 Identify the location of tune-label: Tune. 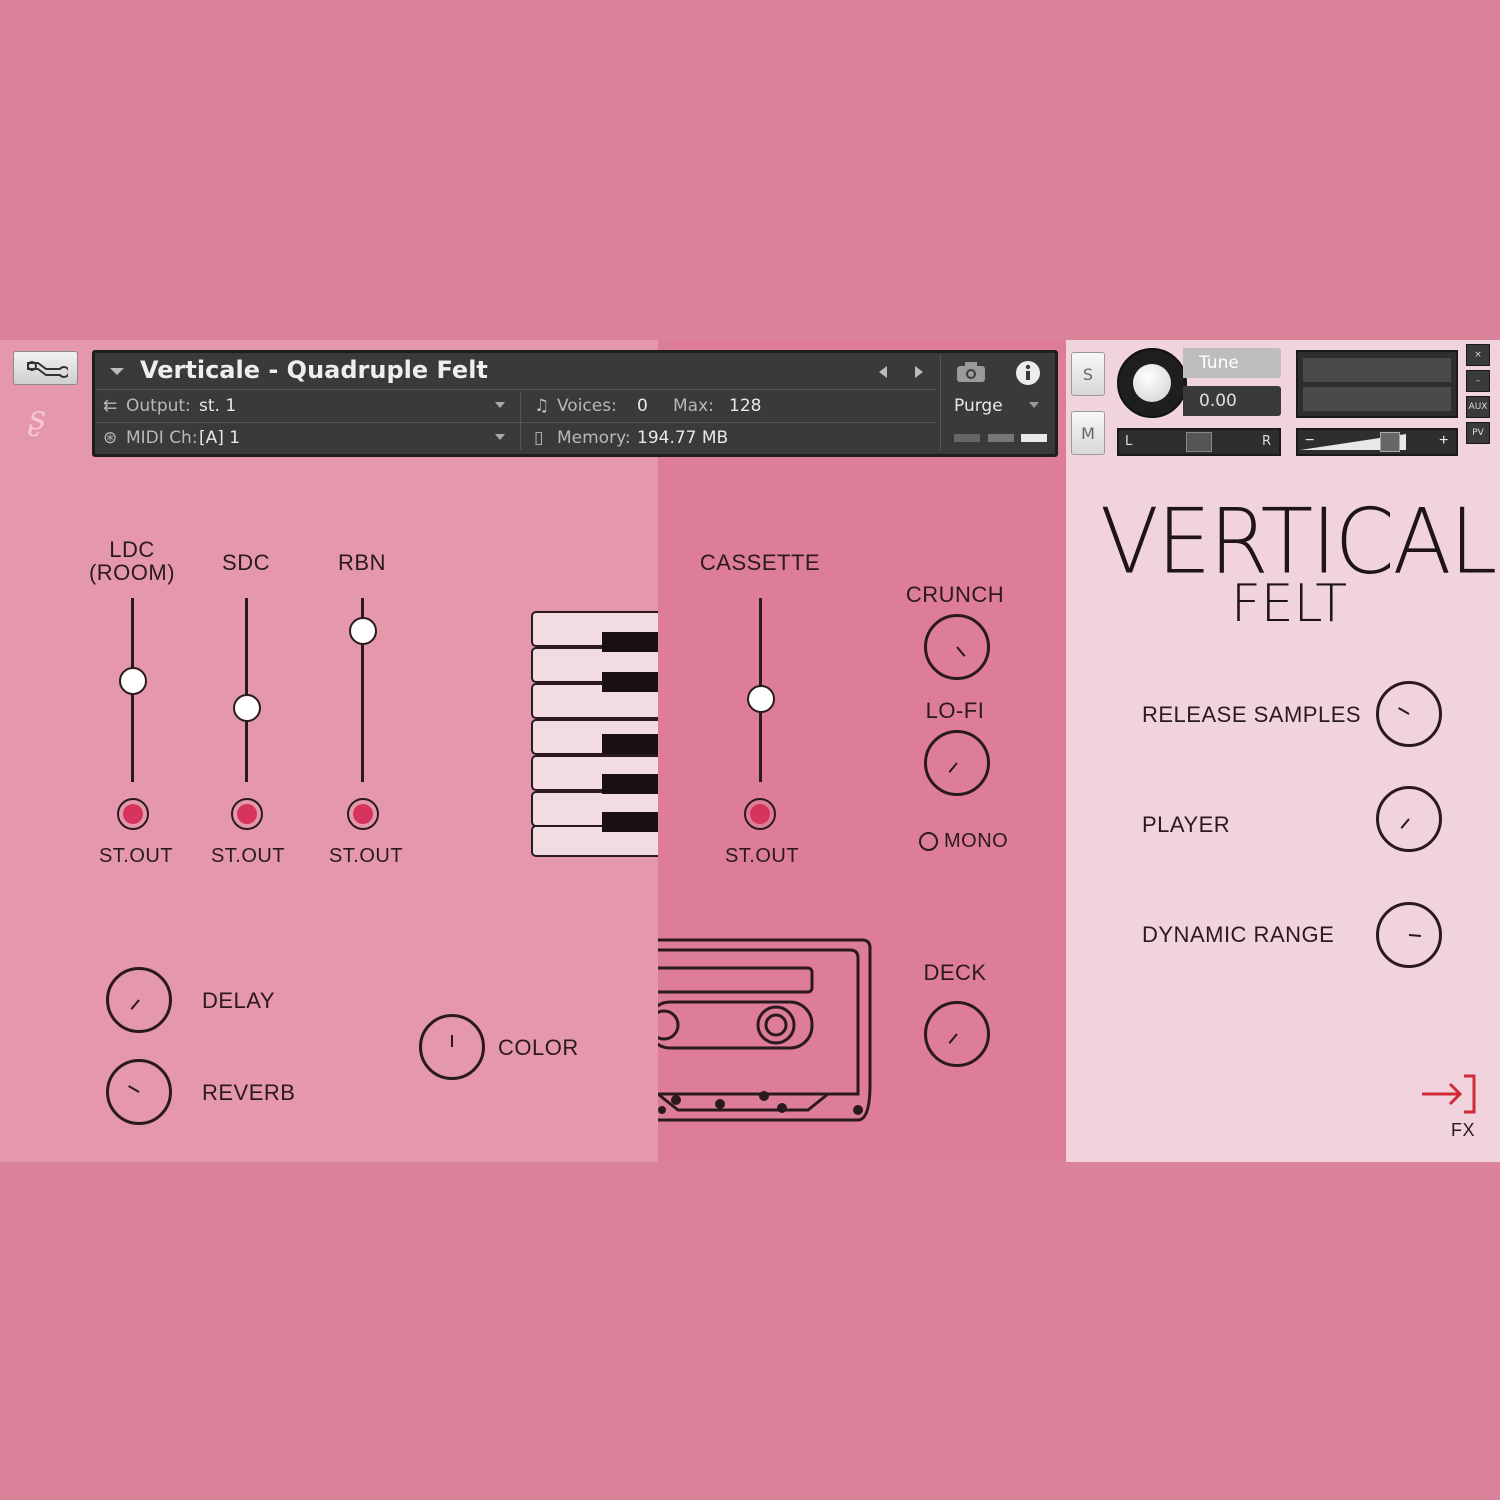
(1219, 363).